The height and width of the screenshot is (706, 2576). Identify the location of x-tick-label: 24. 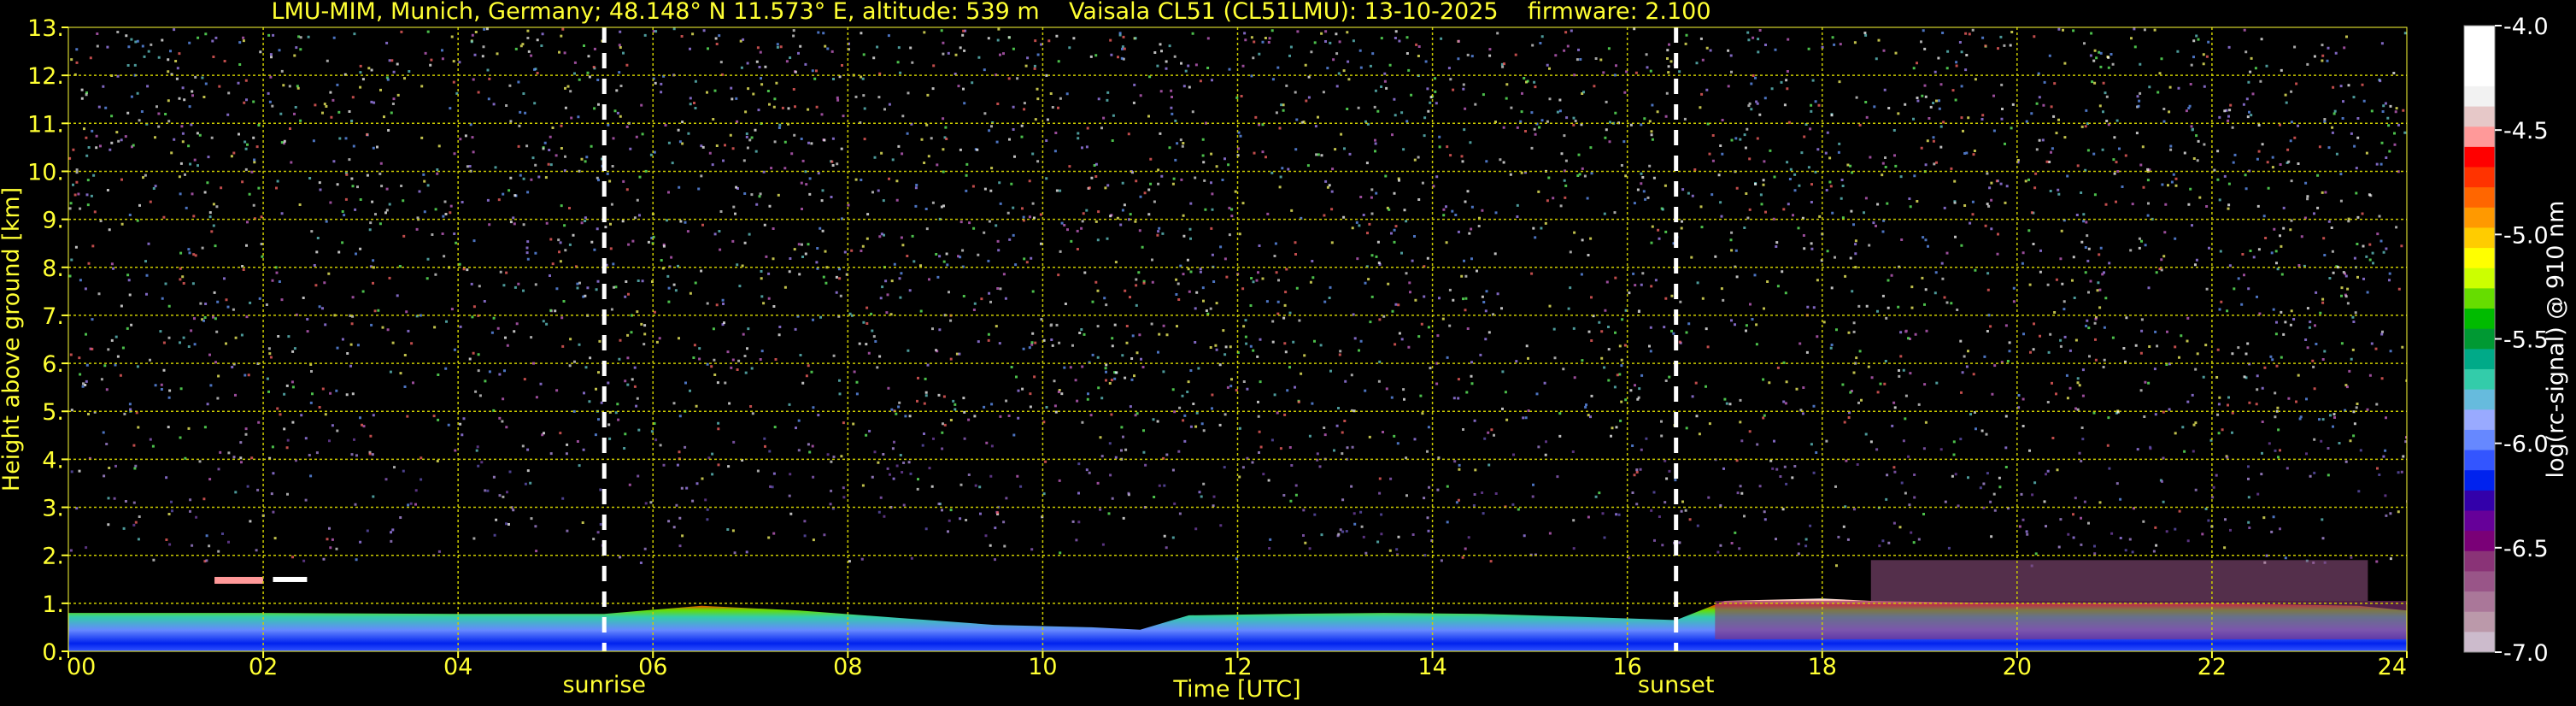
(2392, 667).